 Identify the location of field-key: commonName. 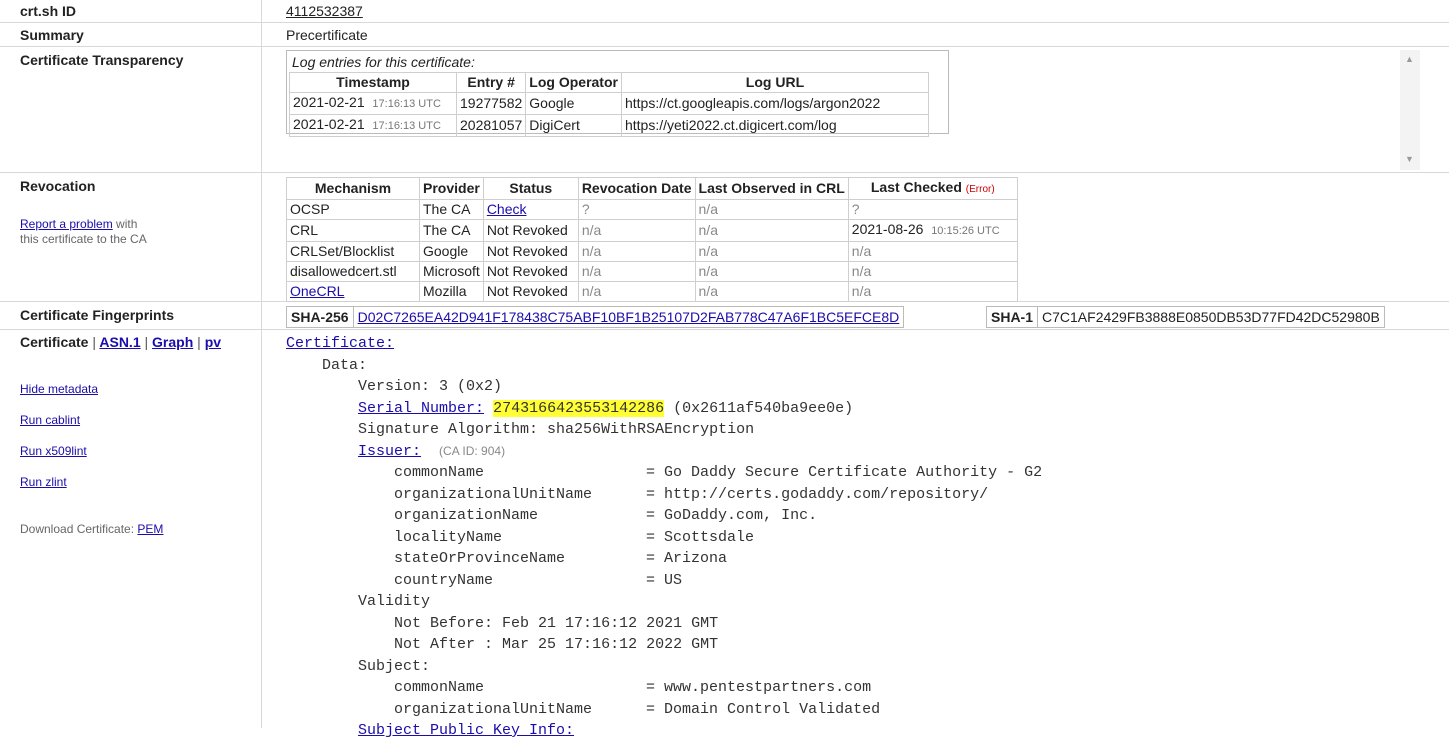
(439, 687).